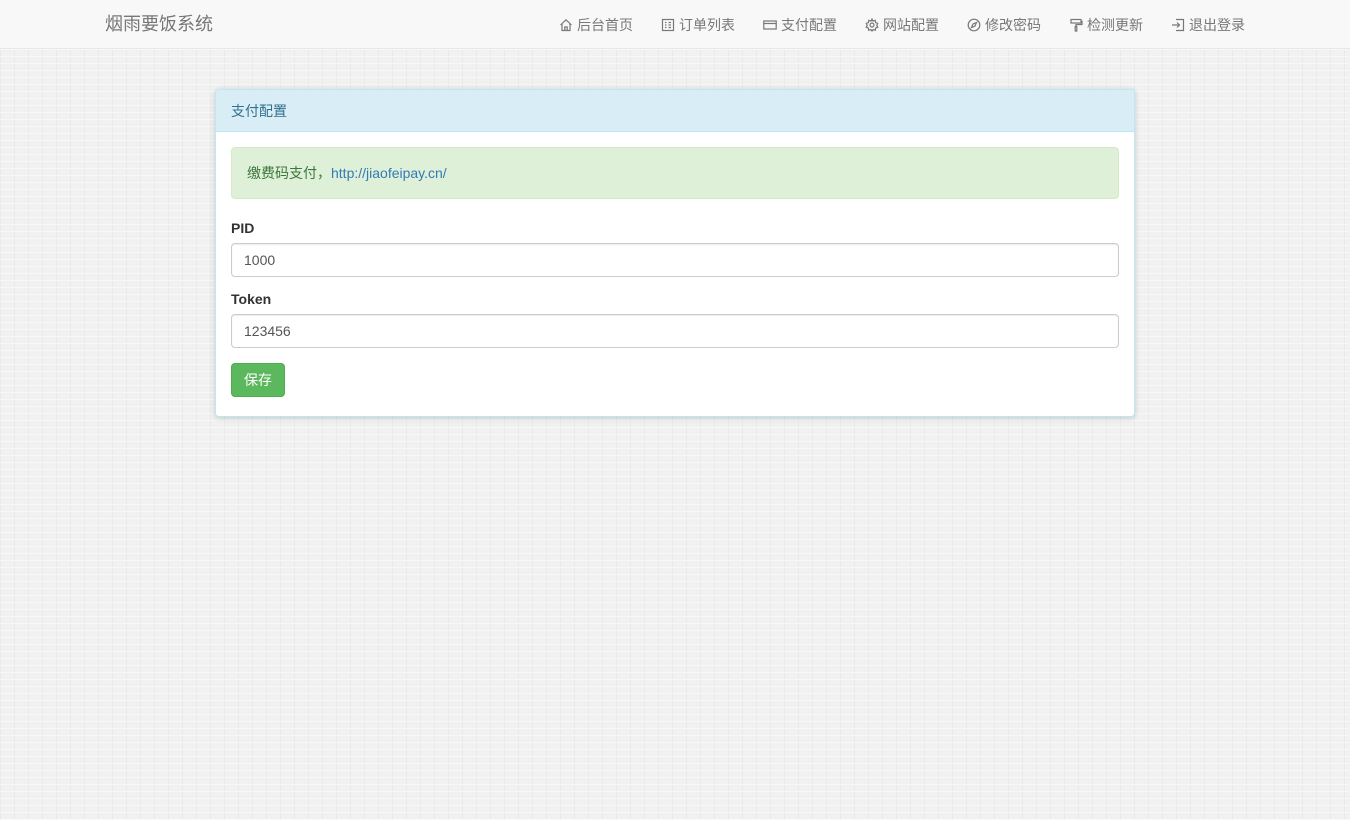 The height and width of the screenshot is (820, 1350). Describe the element at coordinates (770, 25) in the screenshot. I see `credit-card-icon` at that location.